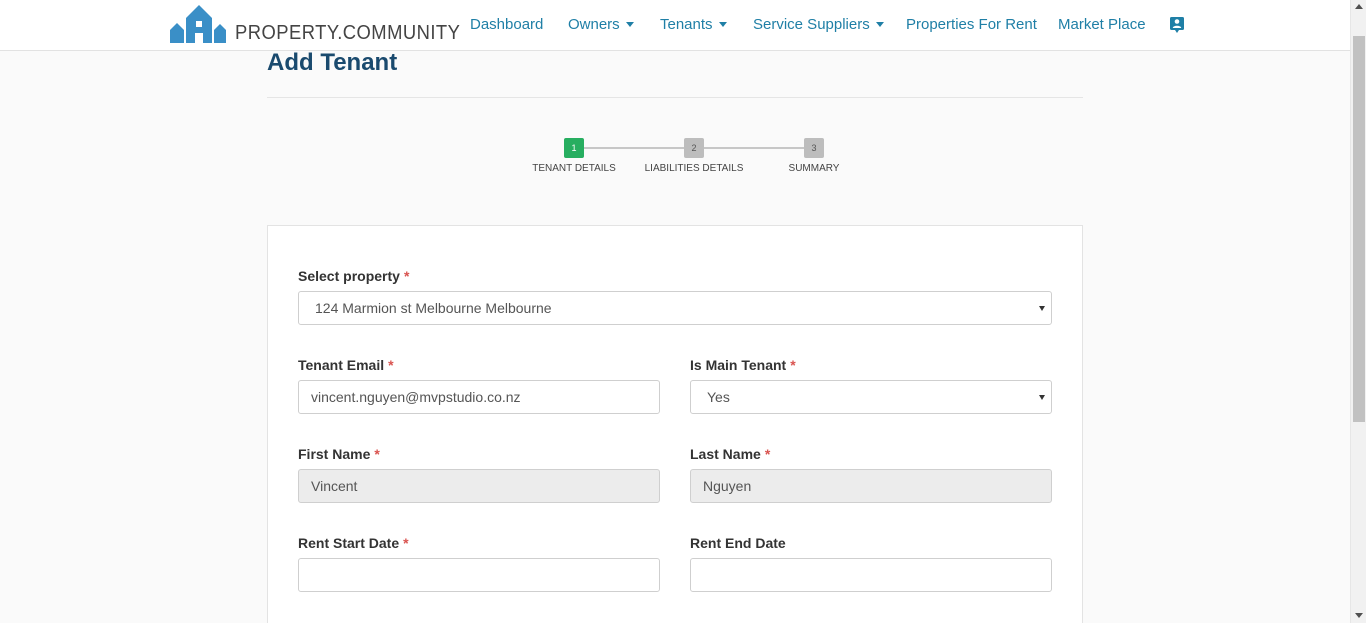 This screenshot has height=623, width=1366. What do you see at coordinates (339, 454) in the screenshot?
I see `first-name-label: First Name *` at bounding box center [339, 454].